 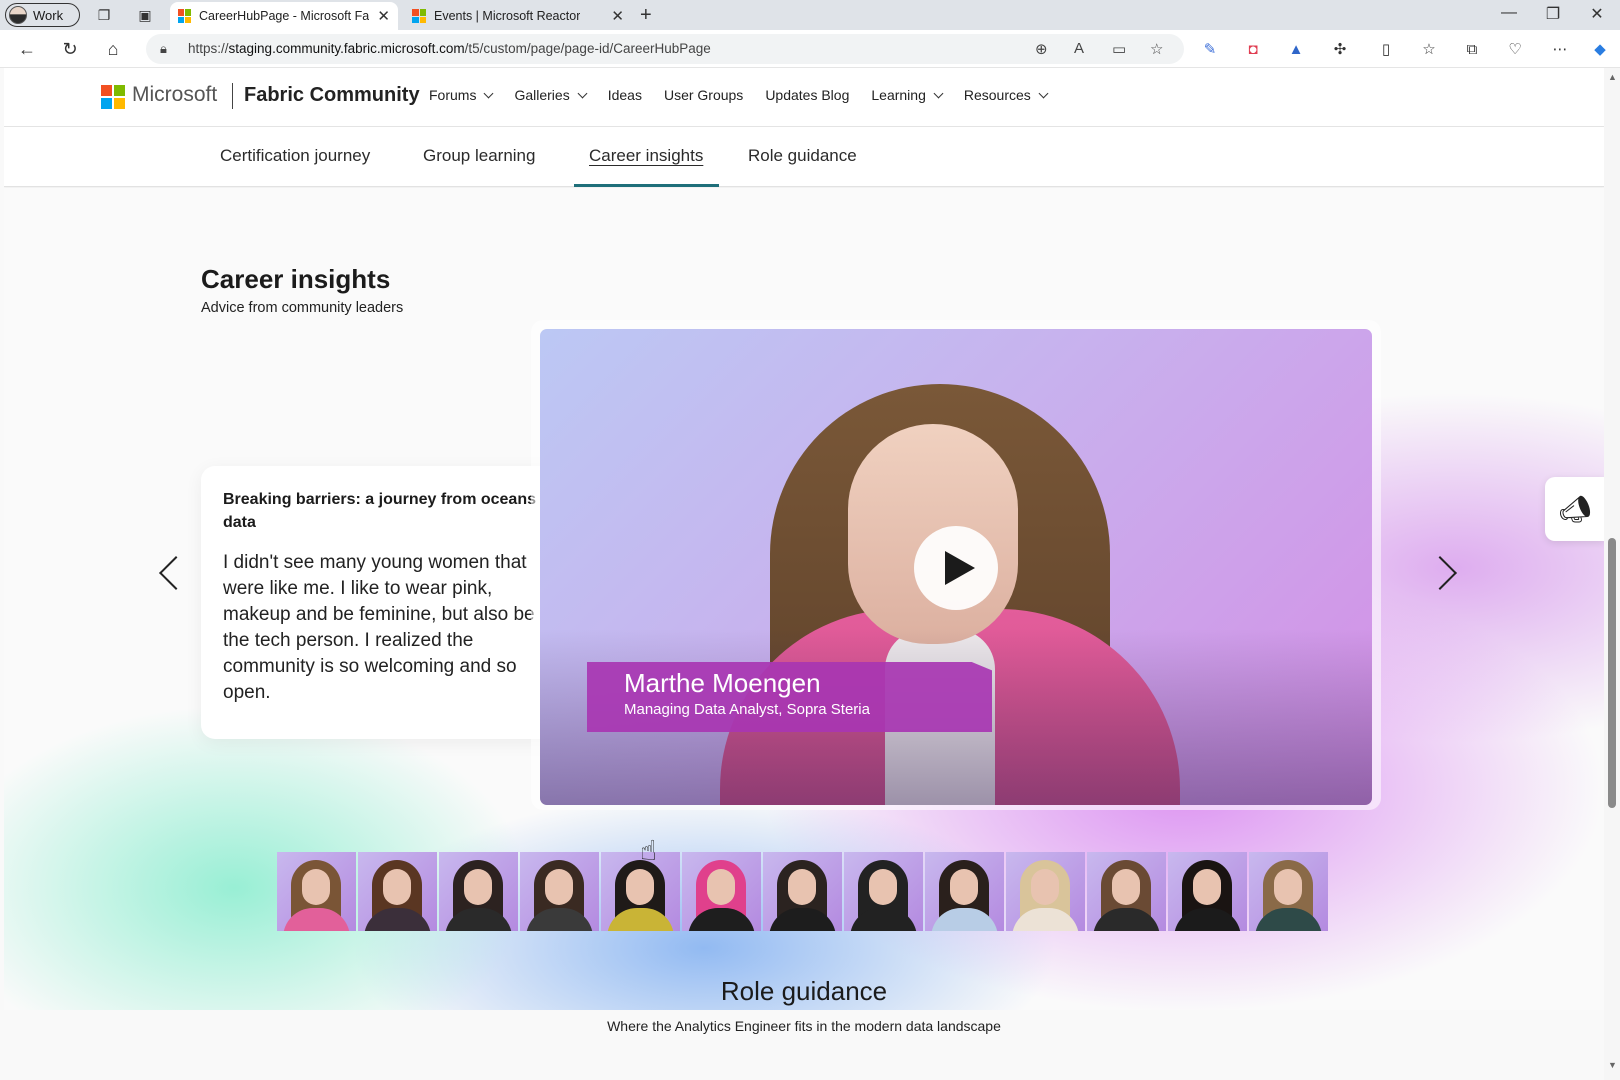 I want to click on nav-label: Updates Blog, so click(x=807, y=95).